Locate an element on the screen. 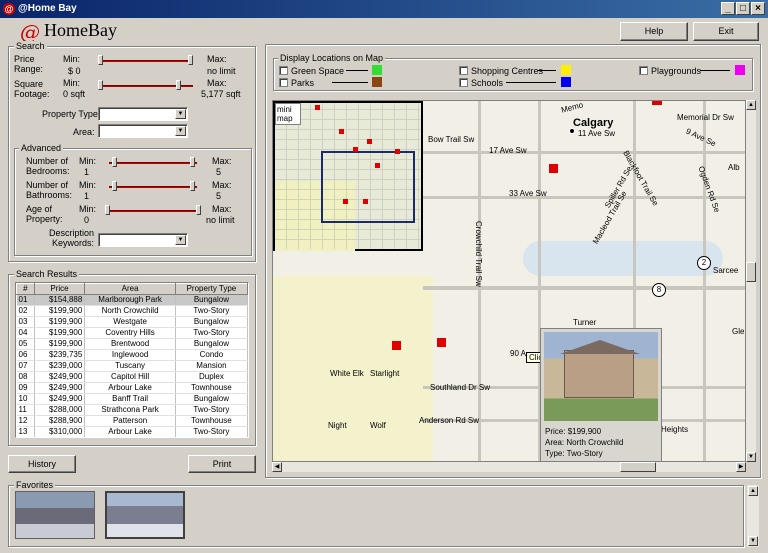  window-title: @Home Bay is located at coordinates (47, 8).